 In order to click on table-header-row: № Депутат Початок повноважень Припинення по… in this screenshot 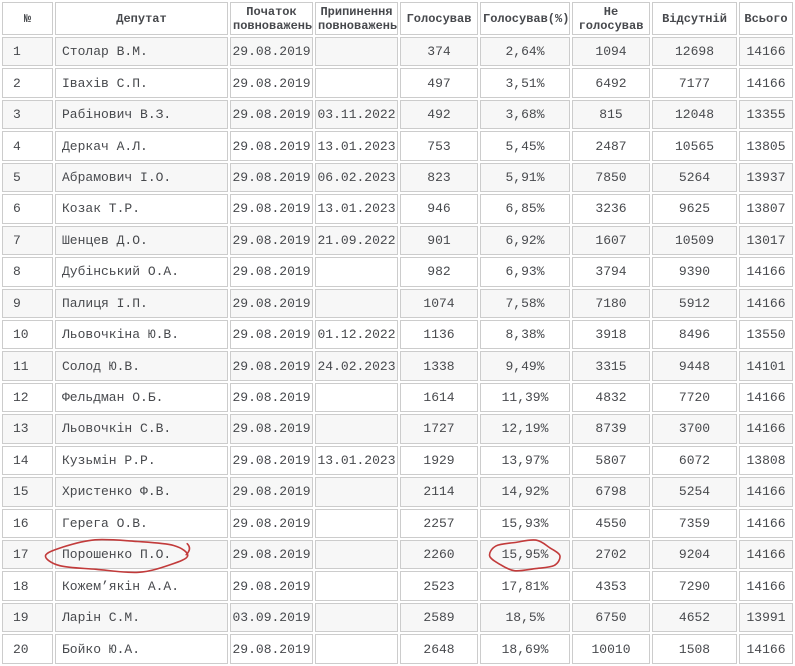, I will do `click(397, 18)`.